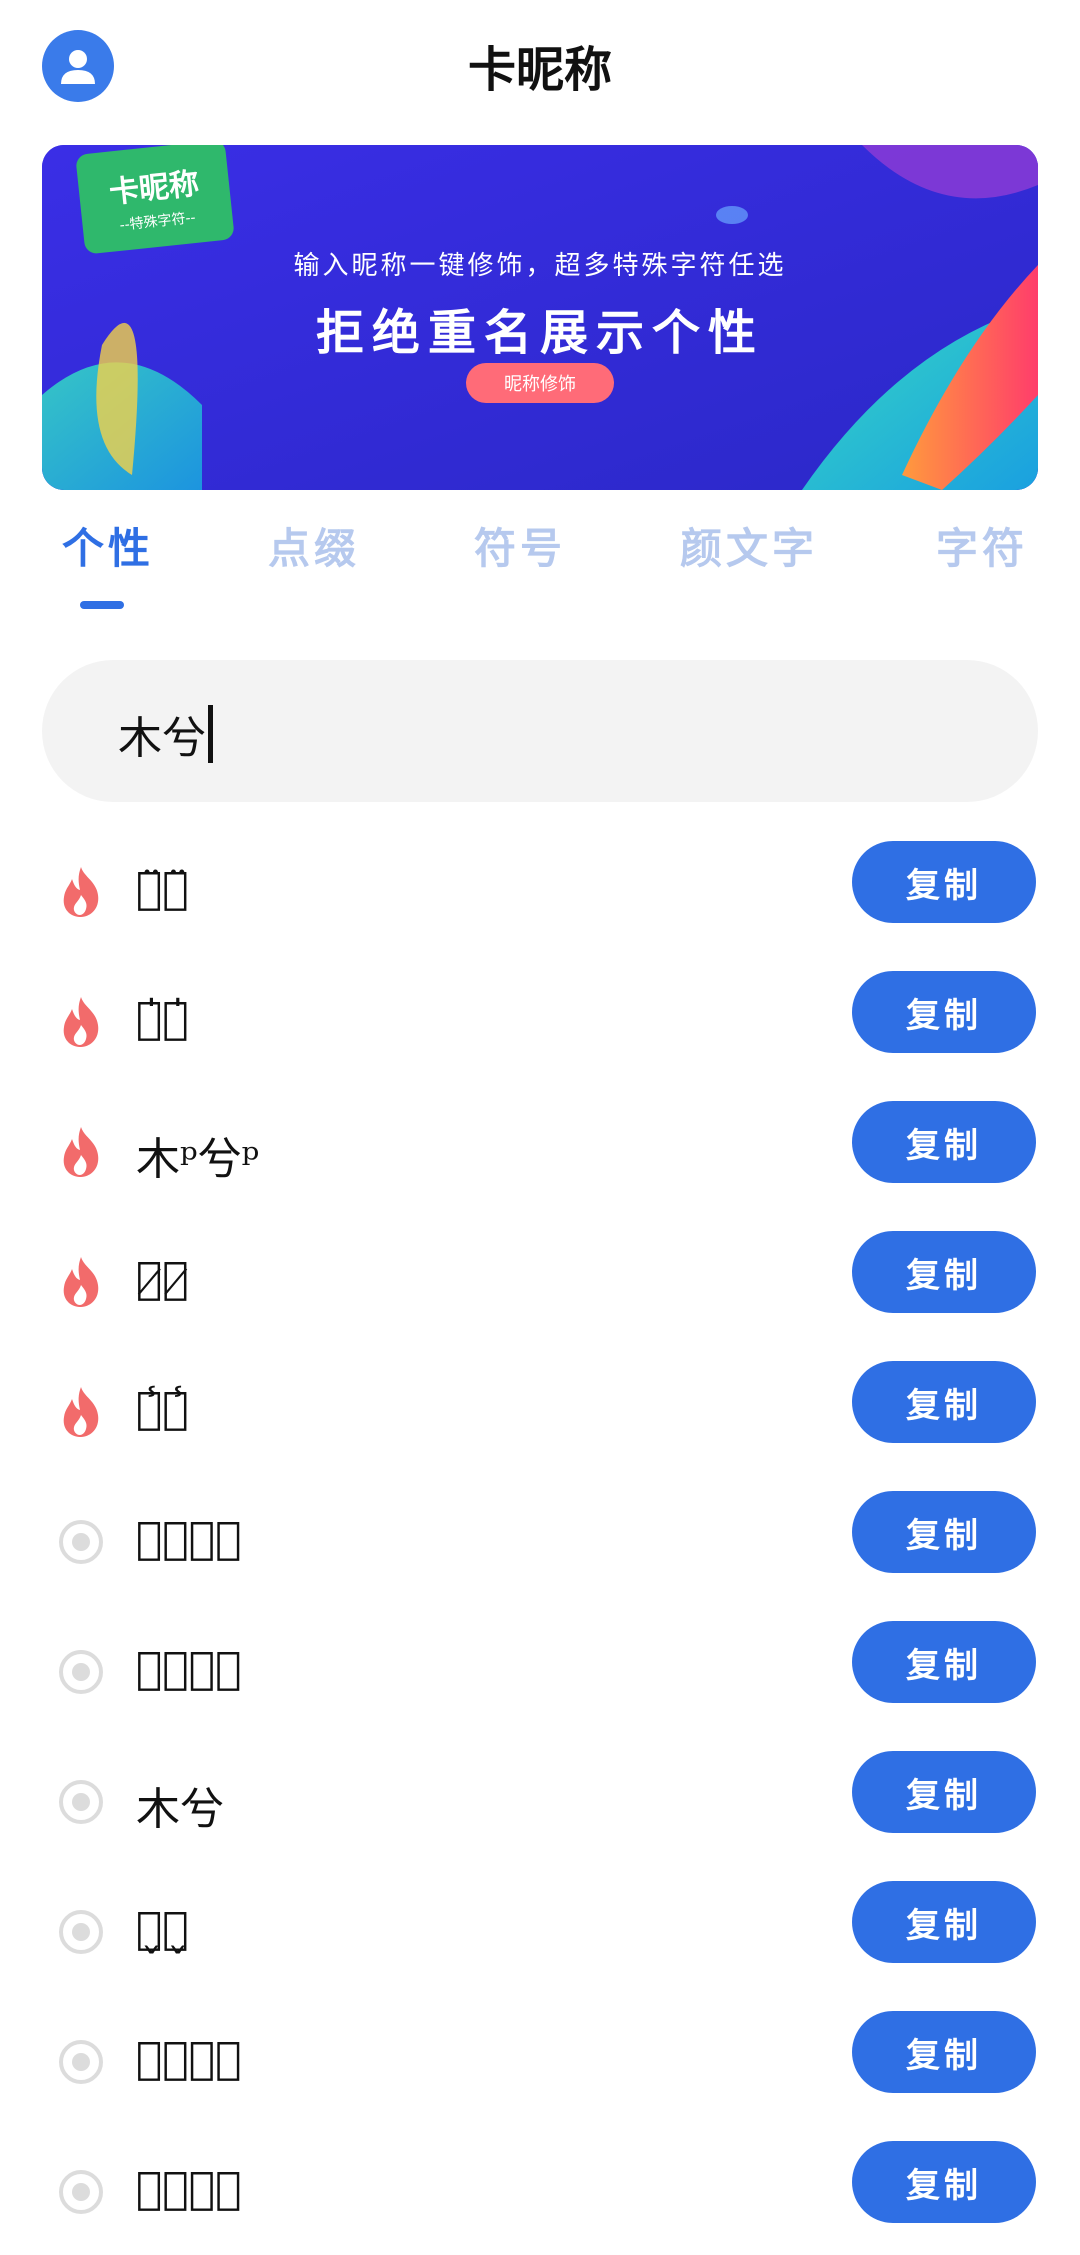  Describe the element at coordinates (162, 1018) in the screenshot. I see `nickname-result-text: 木̍兮̍` at that location.